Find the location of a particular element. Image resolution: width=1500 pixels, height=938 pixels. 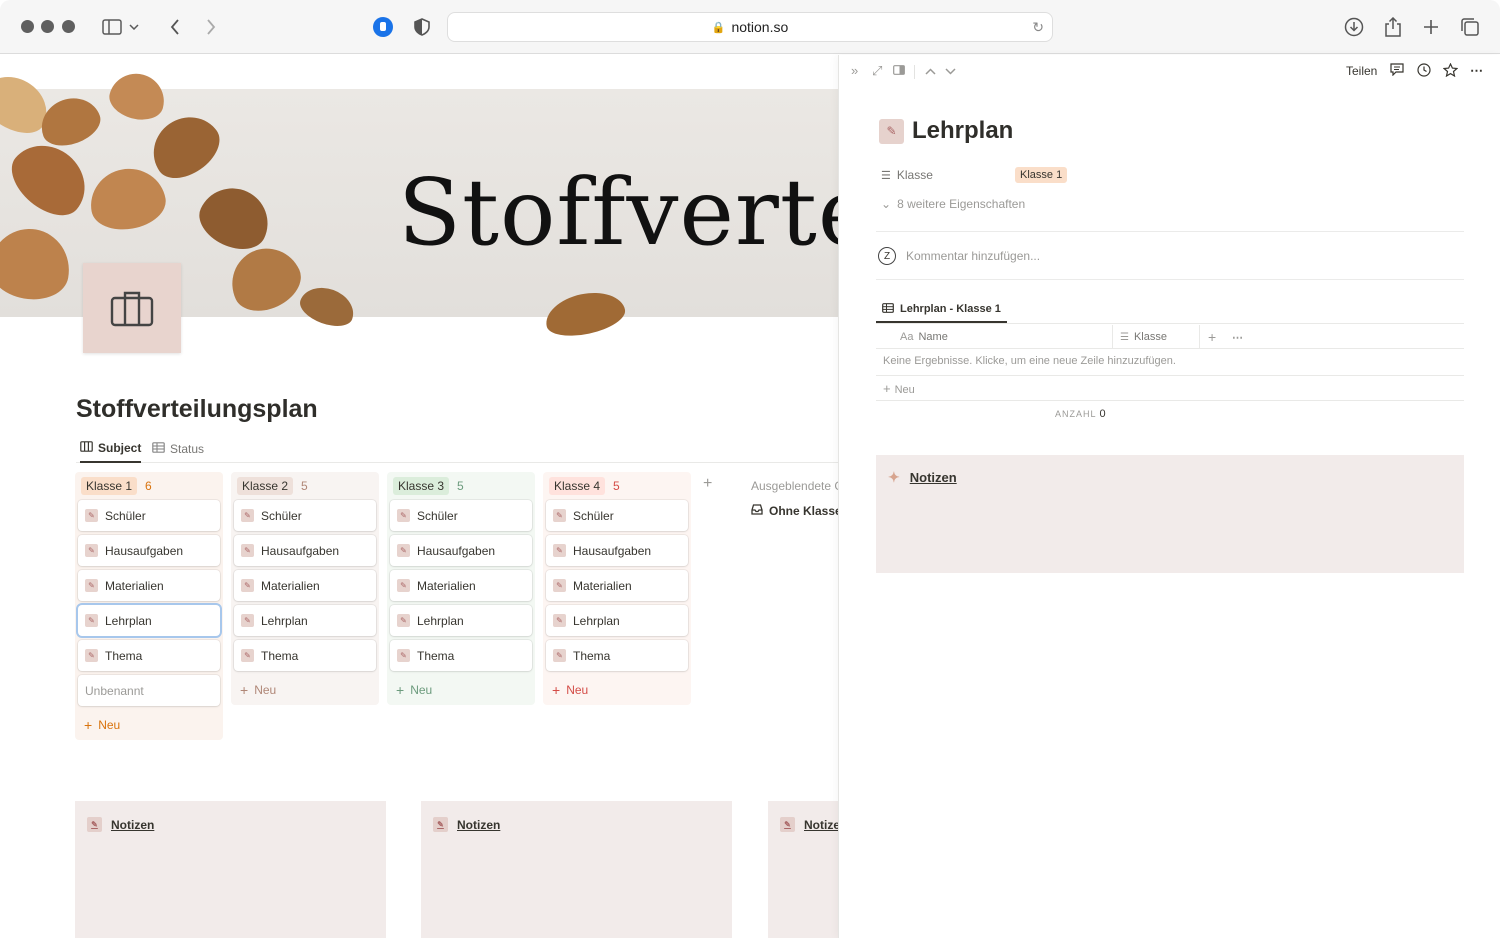

close-peek-icon: » is located at coordinates (854, 70).